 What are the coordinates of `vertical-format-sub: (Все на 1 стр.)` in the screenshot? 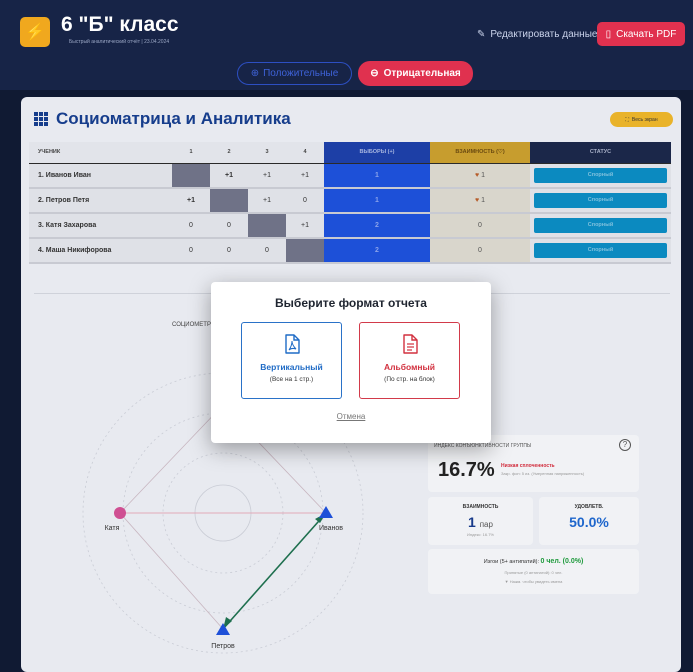 It's located at (291, 379).